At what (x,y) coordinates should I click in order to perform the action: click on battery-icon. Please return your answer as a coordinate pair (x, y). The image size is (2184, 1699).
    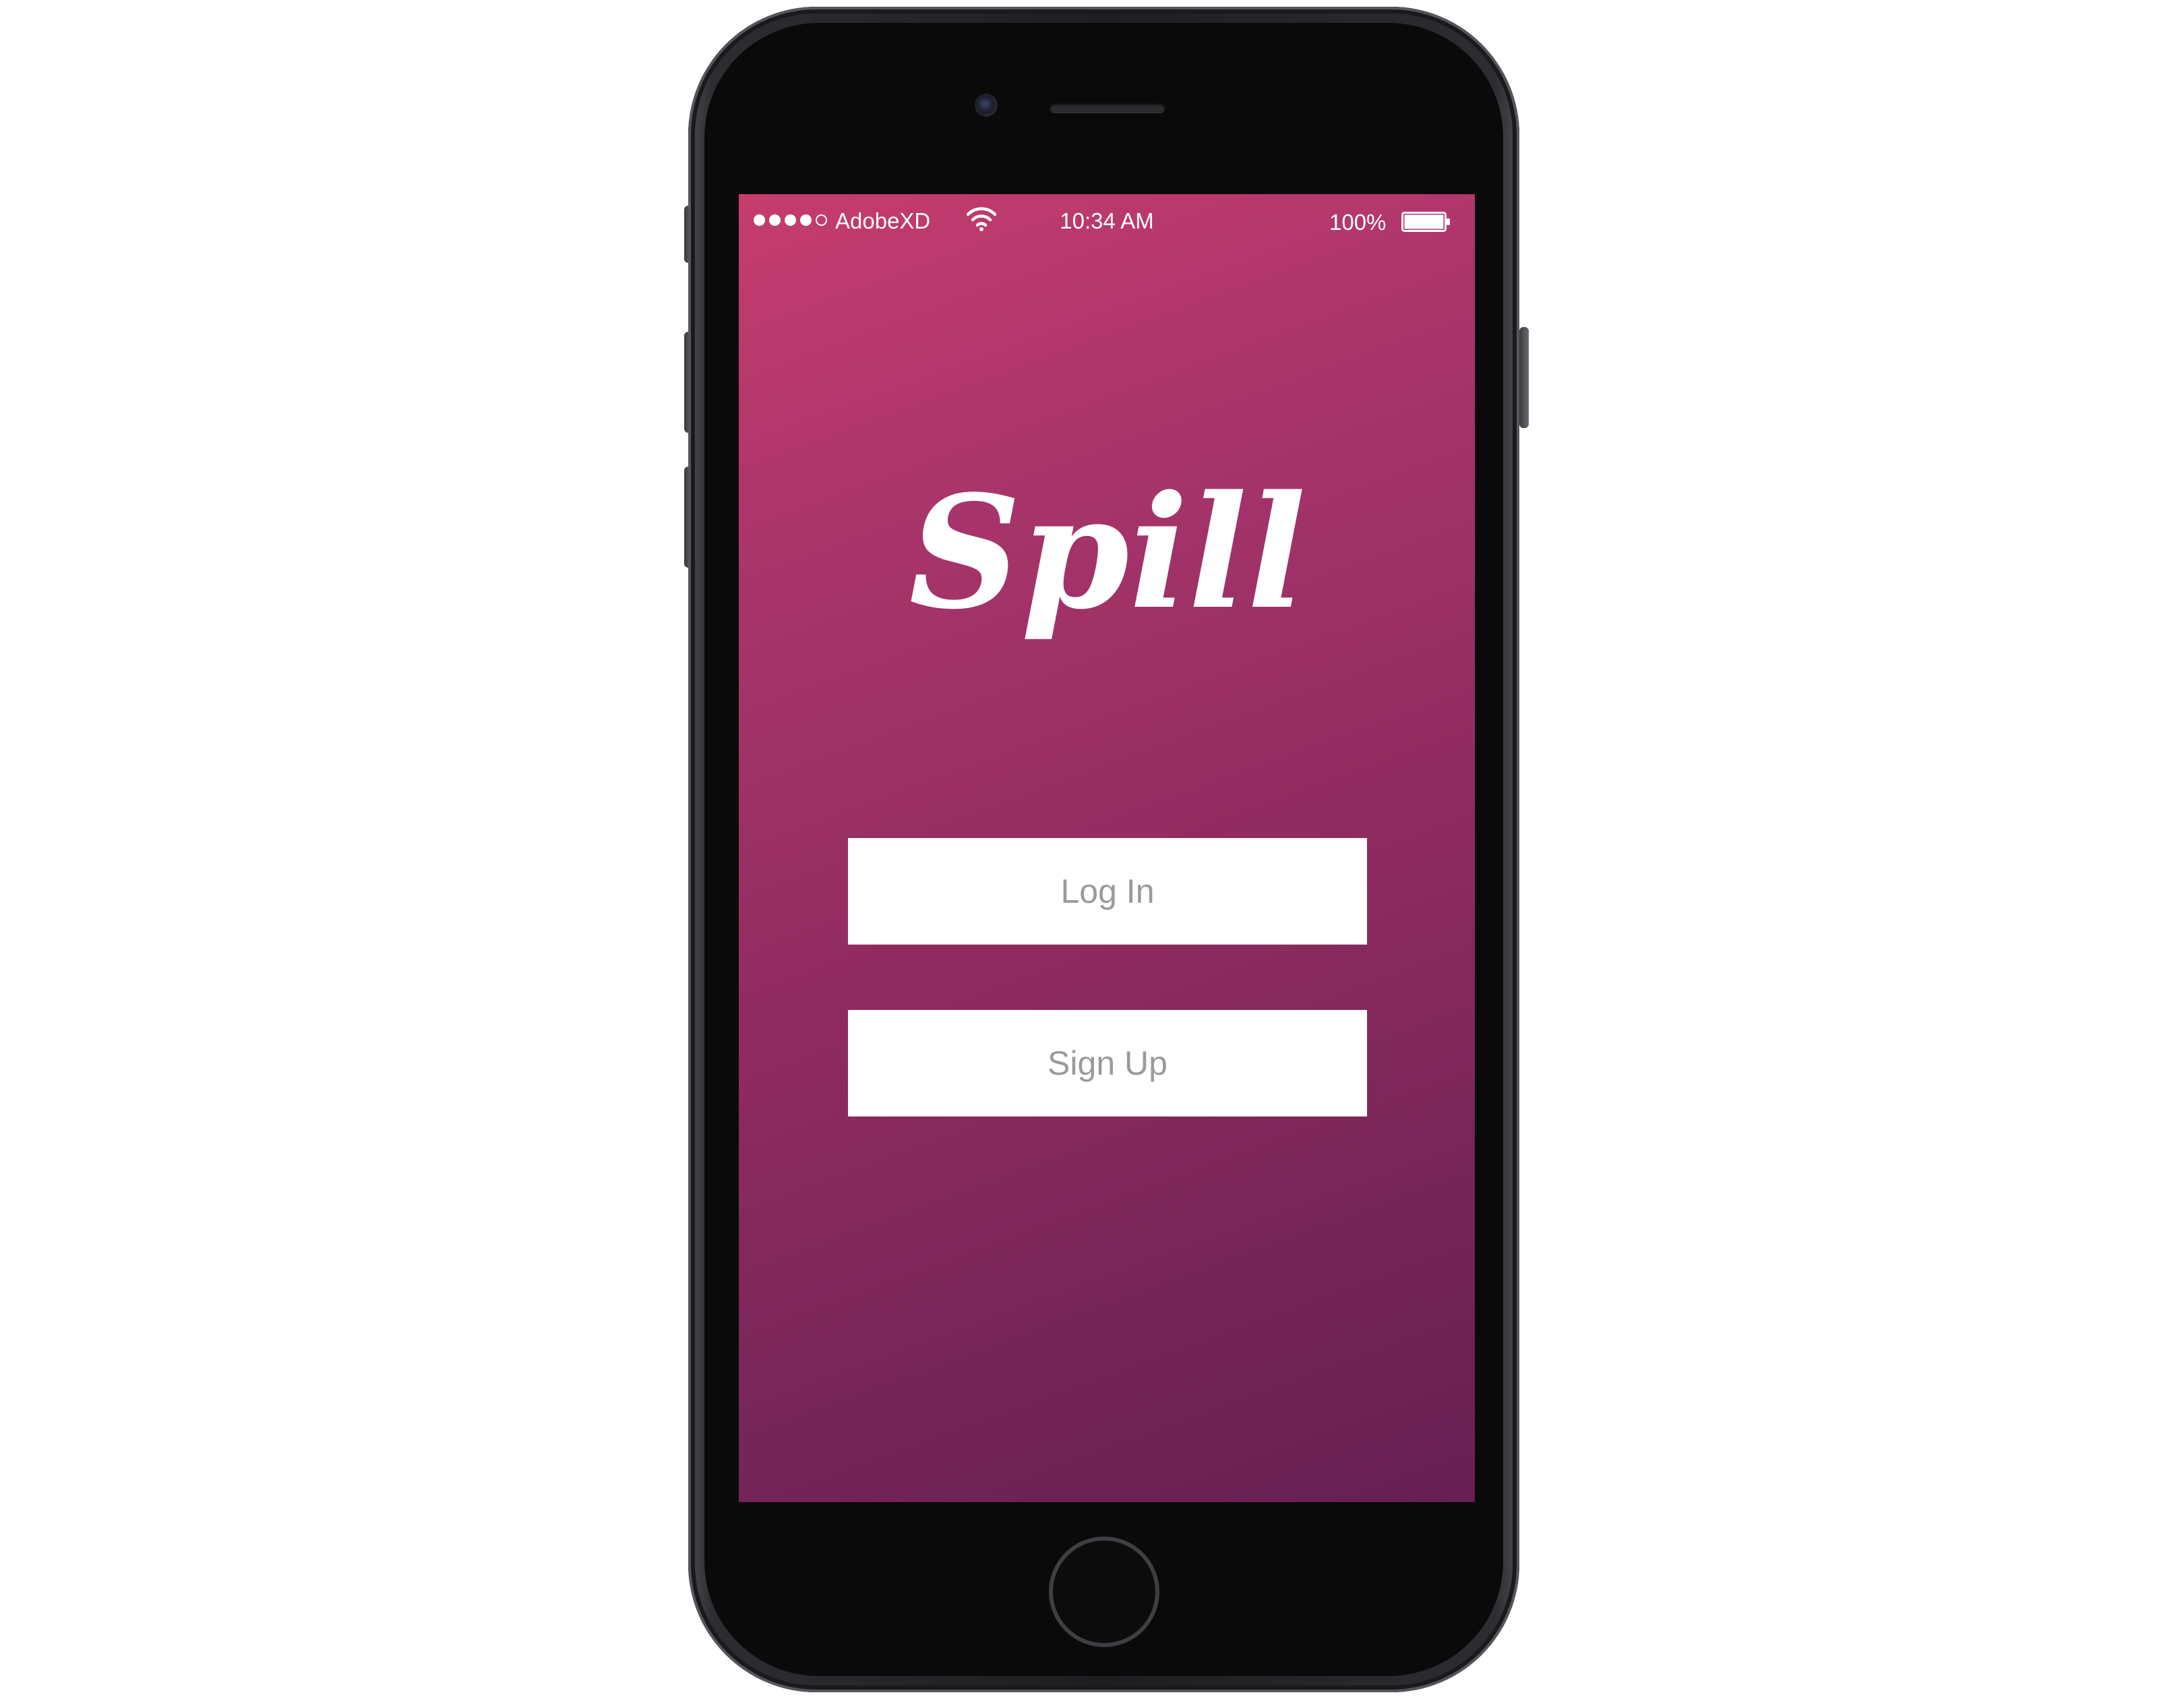
    Looking at the image, I should click on (1425, 222).